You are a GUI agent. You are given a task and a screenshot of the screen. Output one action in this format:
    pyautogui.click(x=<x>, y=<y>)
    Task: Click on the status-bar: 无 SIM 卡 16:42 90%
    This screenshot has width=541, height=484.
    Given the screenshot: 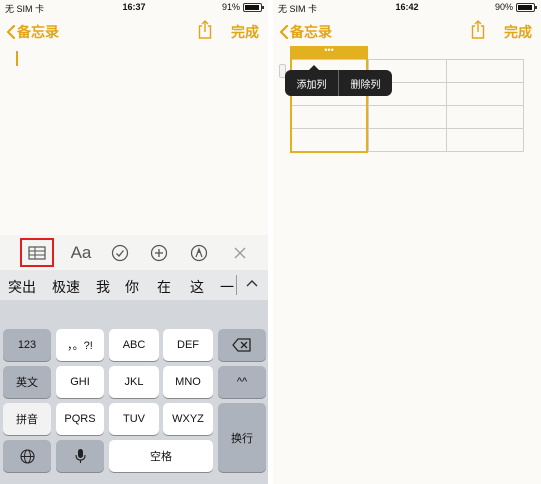 What is the action you would take?
    pyautogui.click(x=407, y=7)
    